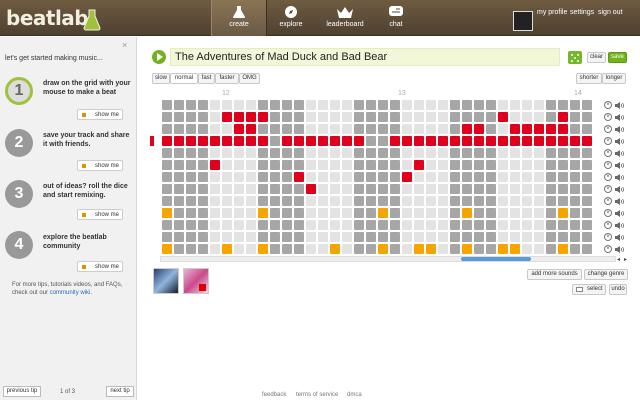  Describe the element at coordinates (184, 78) in the screenshot. I see `speed-normal-button: normal` at that location.